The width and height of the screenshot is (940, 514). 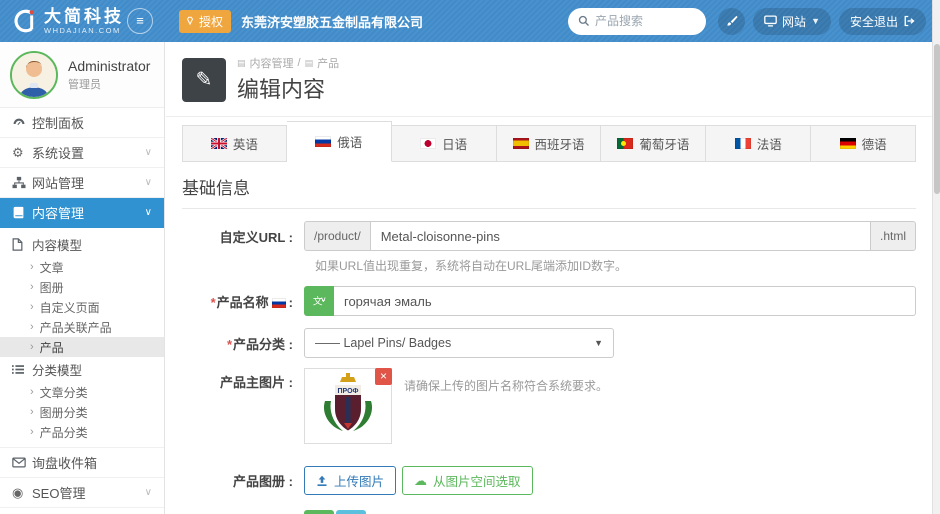 What do you see at coordinates (205, 21) in the screenshot?
I see `auth-badge: 授权` at bounding box center [205, 21].